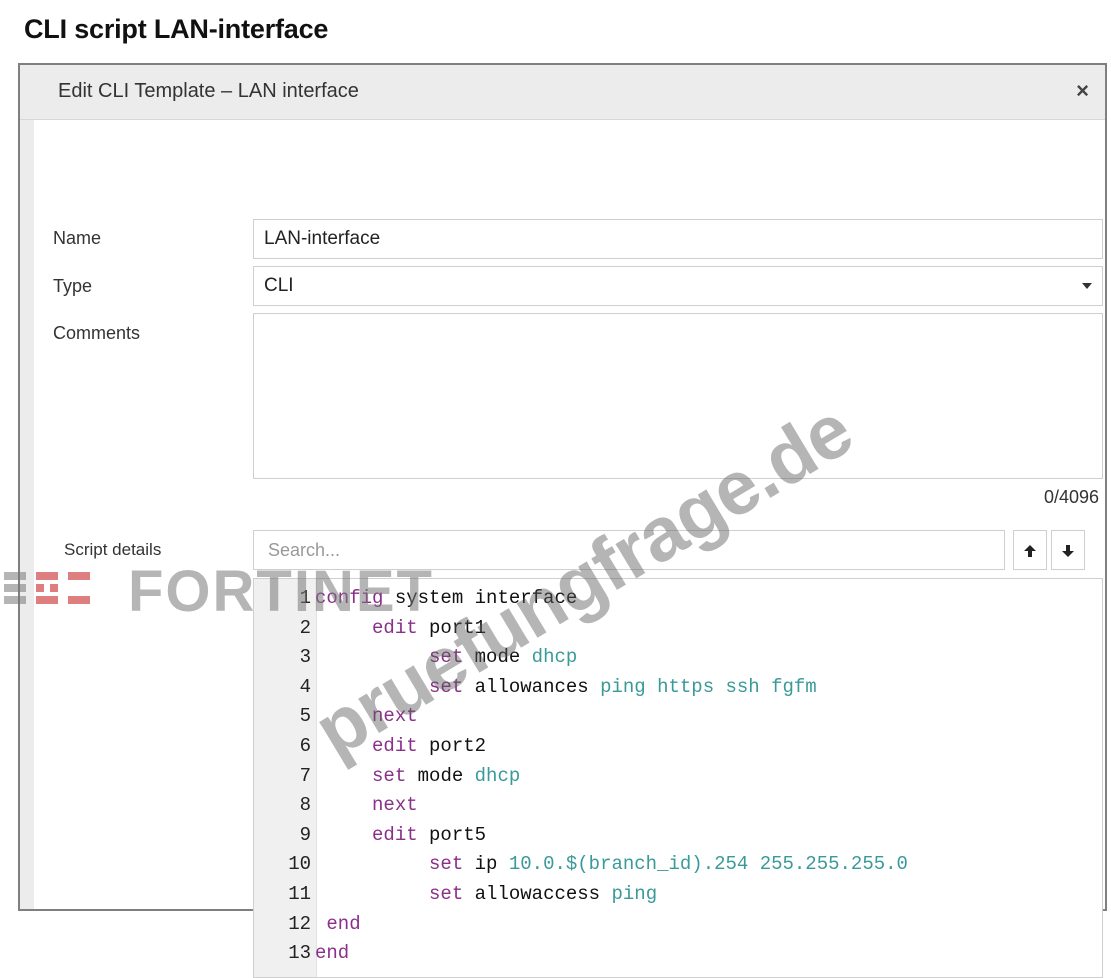  Describe the element at coordinates (299, 923) in the screenshot. I see `line-number: 12` at that location.